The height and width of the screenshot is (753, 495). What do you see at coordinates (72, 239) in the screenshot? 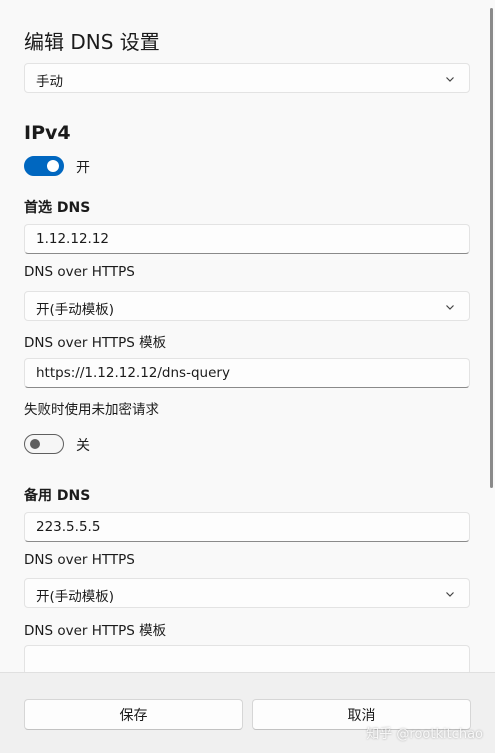
I see `preferred-dns-value: 1.12.12.12` at bounding box center [72, 239].